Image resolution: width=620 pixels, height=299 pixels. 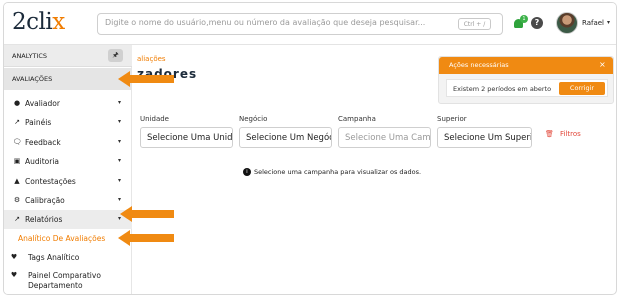 I want to click on sidebar-item-label: Departamento, so click(x=55, y=285).